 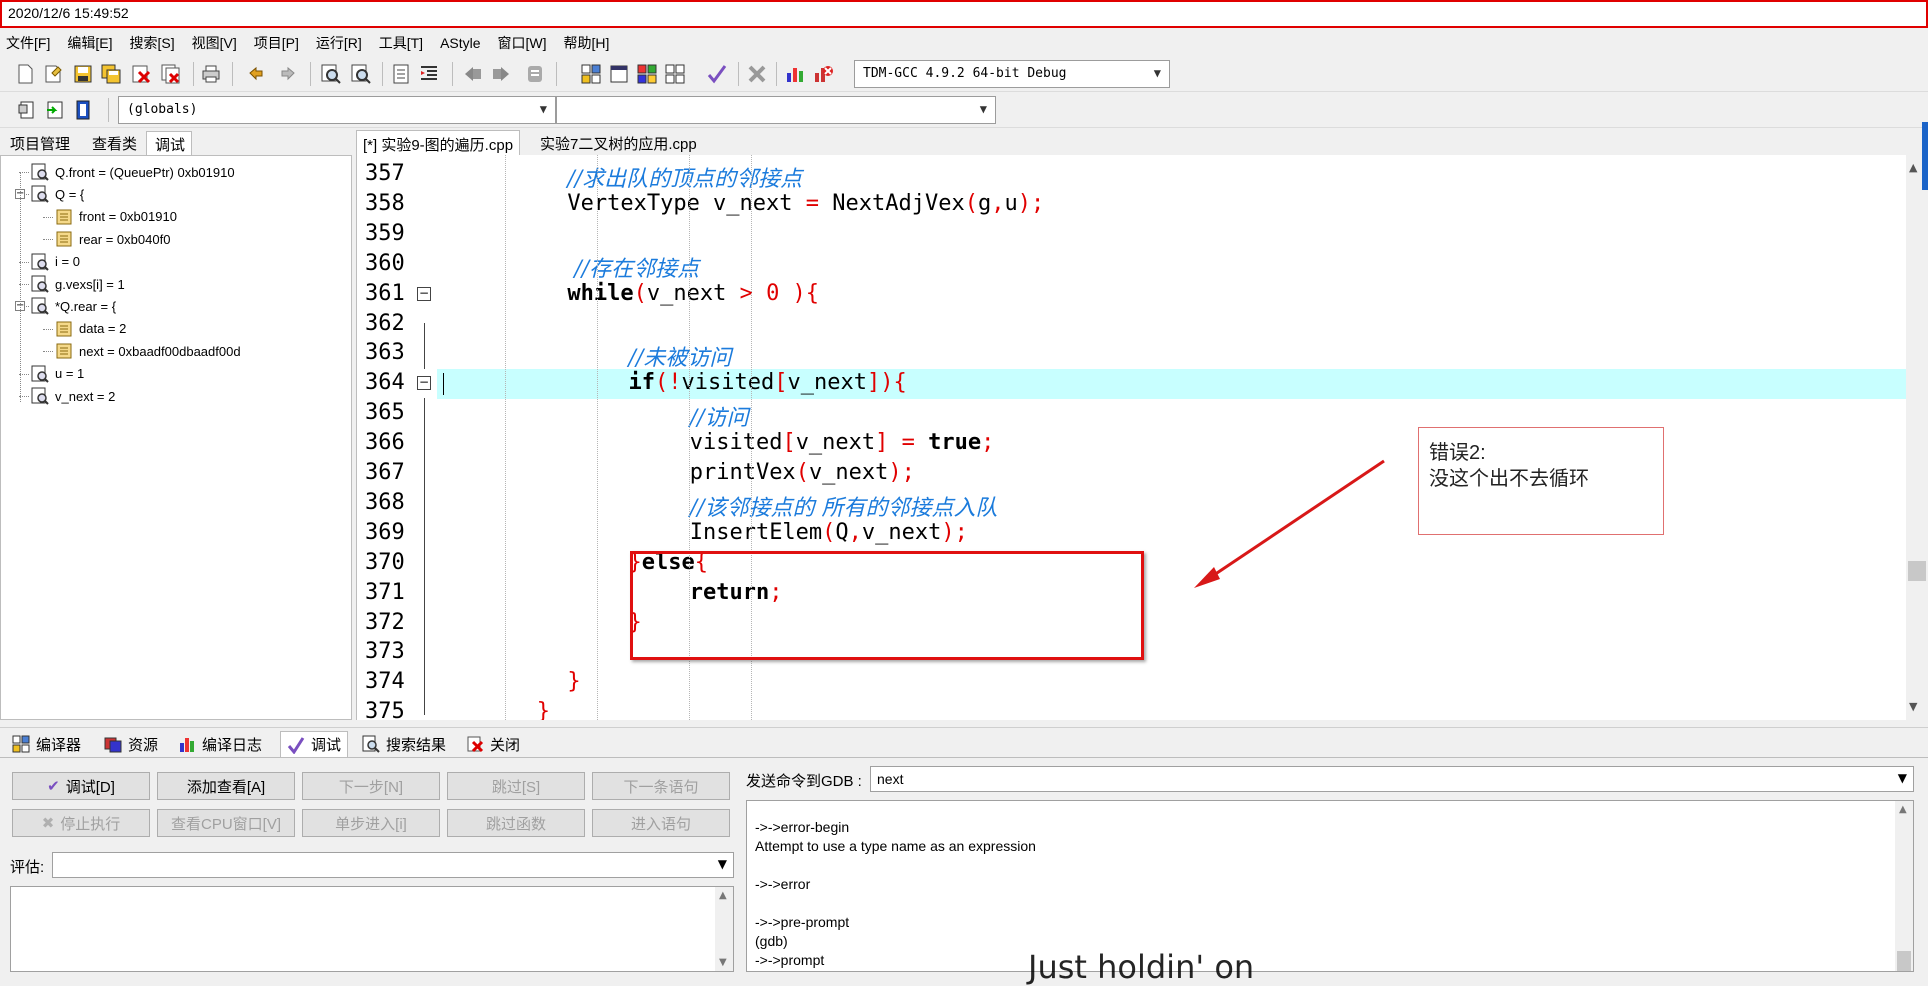 What do you see at coordinates (133, 172) in the screenshot?
I see `watch-item: Q.front = (QueuePtr) 0xb01910` at bounding box center [133, 172].